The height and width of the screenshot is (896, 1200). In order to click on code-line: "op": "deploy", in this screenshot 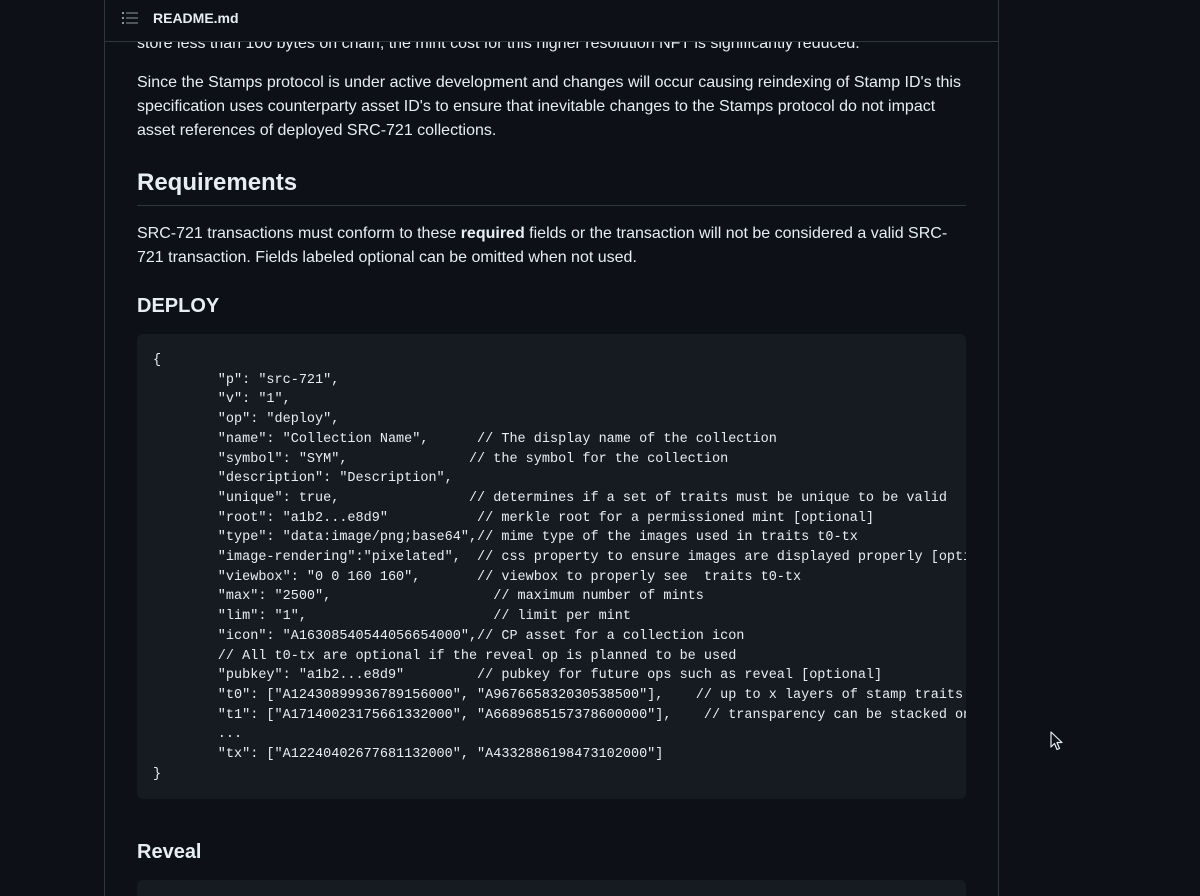, I will do `click(246, 420)`.